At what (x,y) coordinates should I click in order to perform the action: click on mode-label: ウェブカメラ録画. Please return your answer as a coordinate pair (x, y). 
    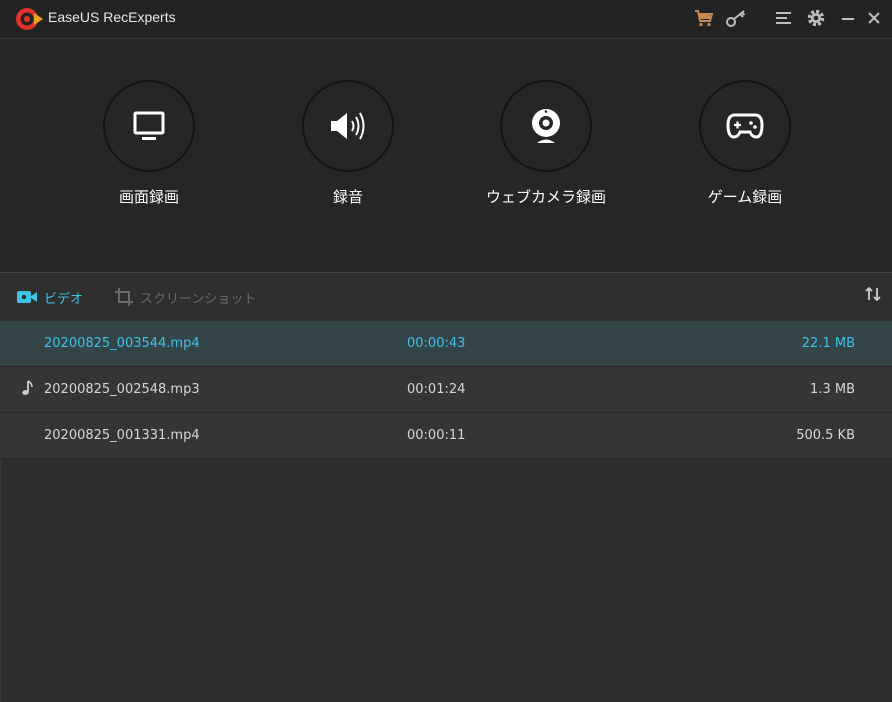
    Looking at the image, I should click on (545, 197).